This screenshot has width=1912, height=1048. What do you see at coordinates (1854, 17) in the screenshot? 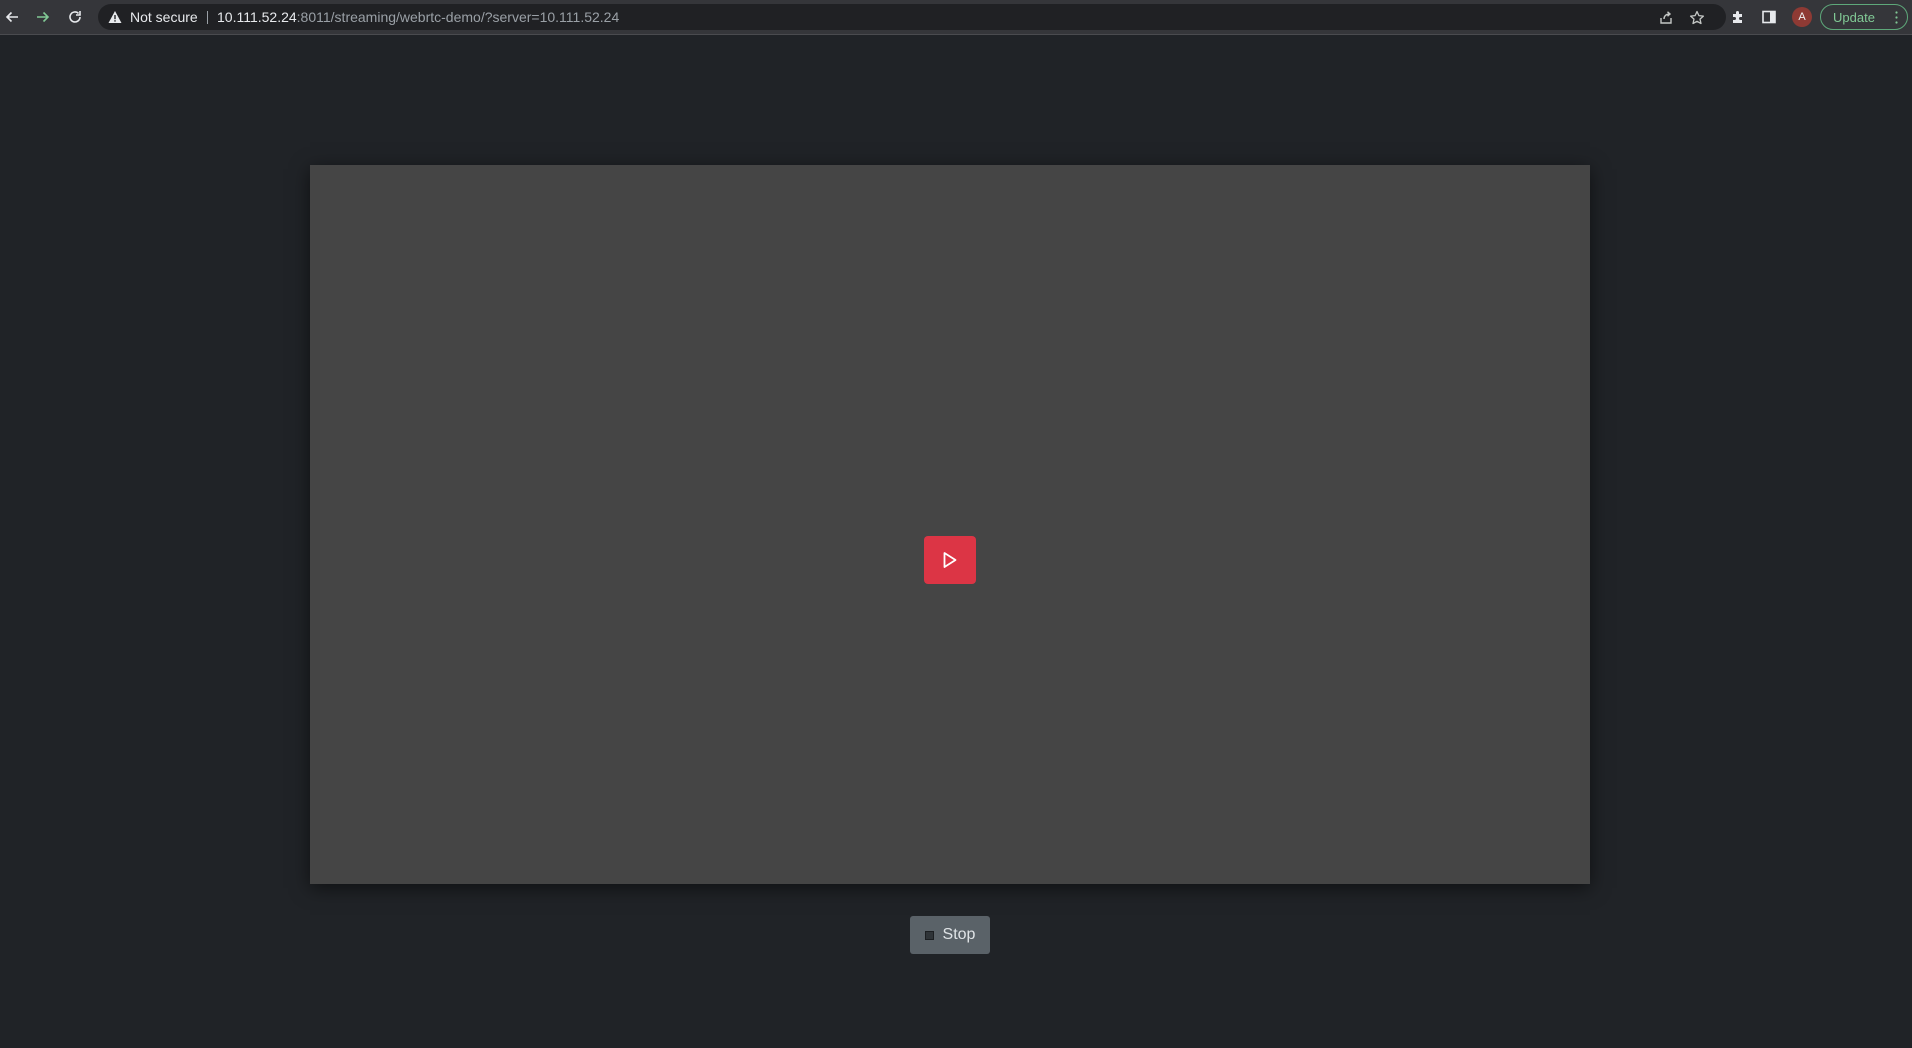
I see `update-label: Update` at bounding box center [1854, 17].